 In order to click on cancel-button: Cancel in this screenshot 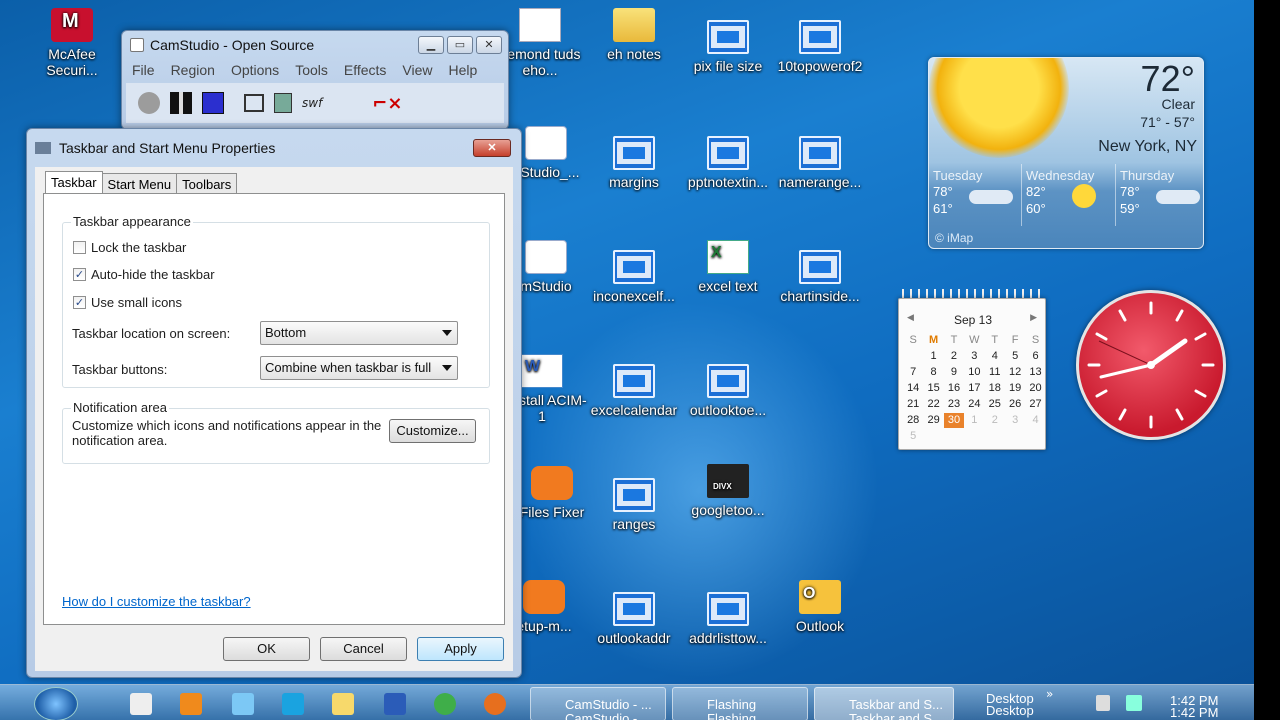, I will do `click(363, 649)`.